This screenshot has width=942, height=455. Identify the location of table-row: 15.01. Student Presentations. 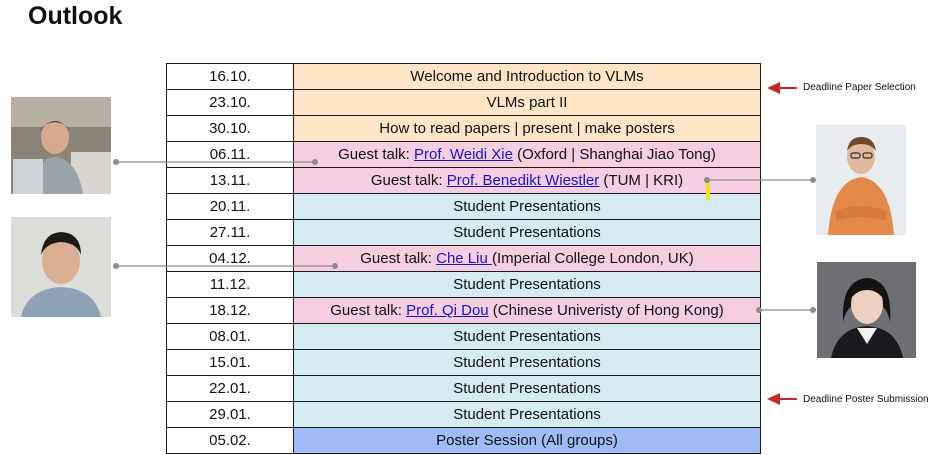
(463, 362).